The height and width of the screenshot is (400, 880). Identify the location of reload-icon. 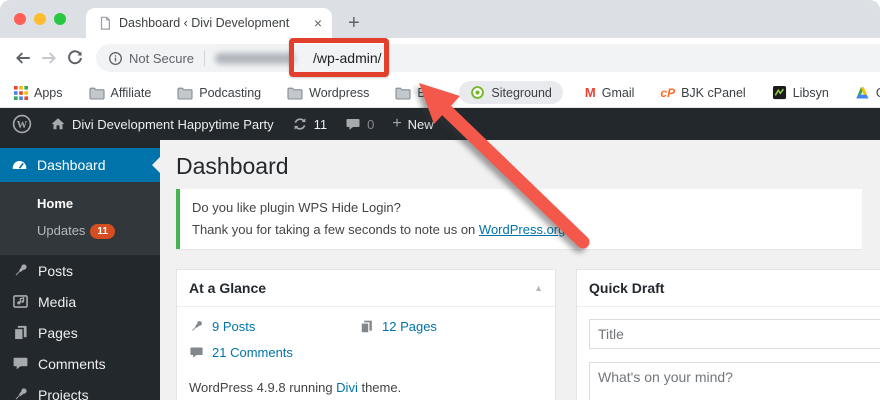
(75, 58).